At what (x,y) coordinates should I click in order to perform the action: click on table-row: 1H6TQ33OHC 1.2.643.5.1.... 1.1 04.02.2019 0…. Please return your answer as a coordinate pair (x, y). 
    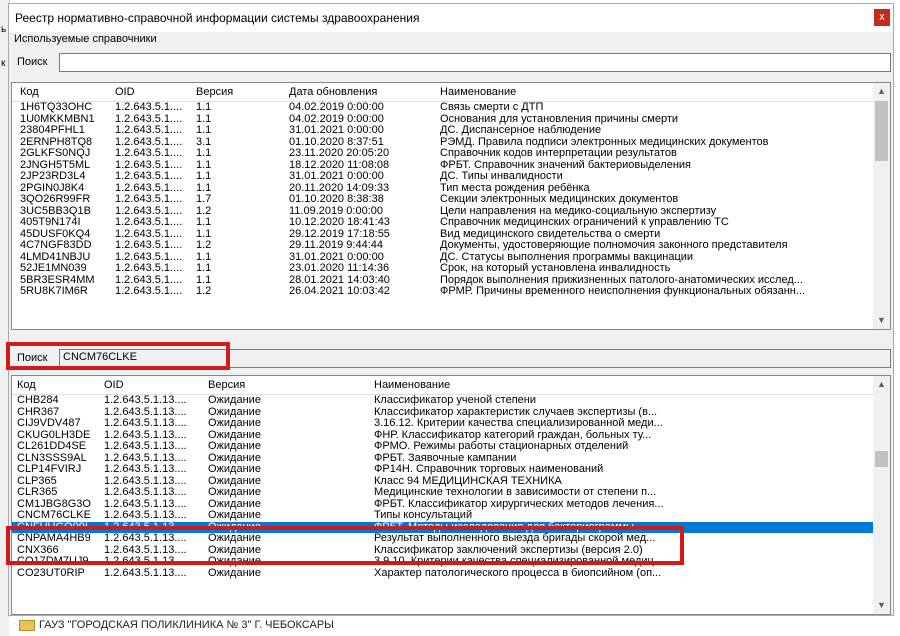
    Looking at the image, I should click on (451, 108).